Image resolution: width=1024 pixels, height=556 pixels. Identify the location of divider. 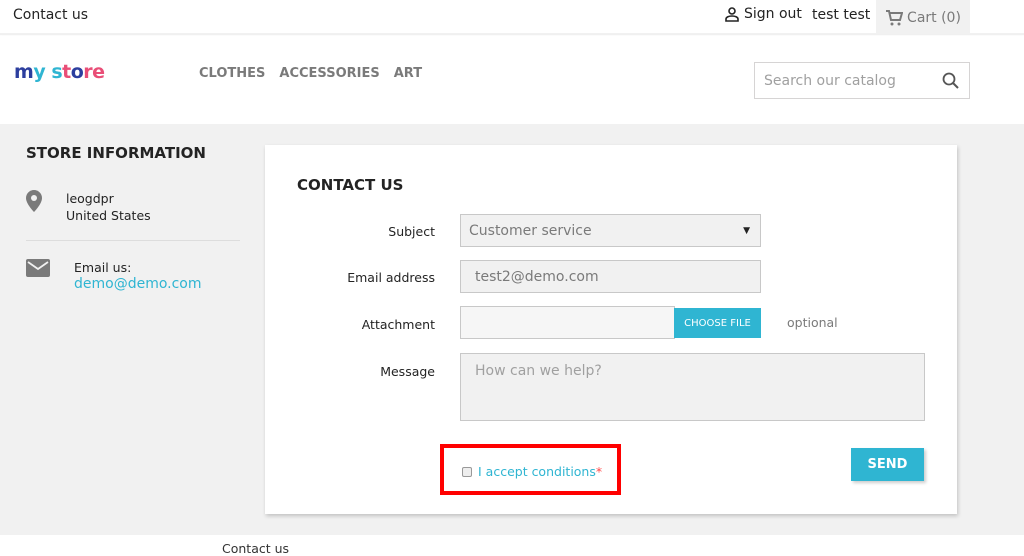
(133, 240).